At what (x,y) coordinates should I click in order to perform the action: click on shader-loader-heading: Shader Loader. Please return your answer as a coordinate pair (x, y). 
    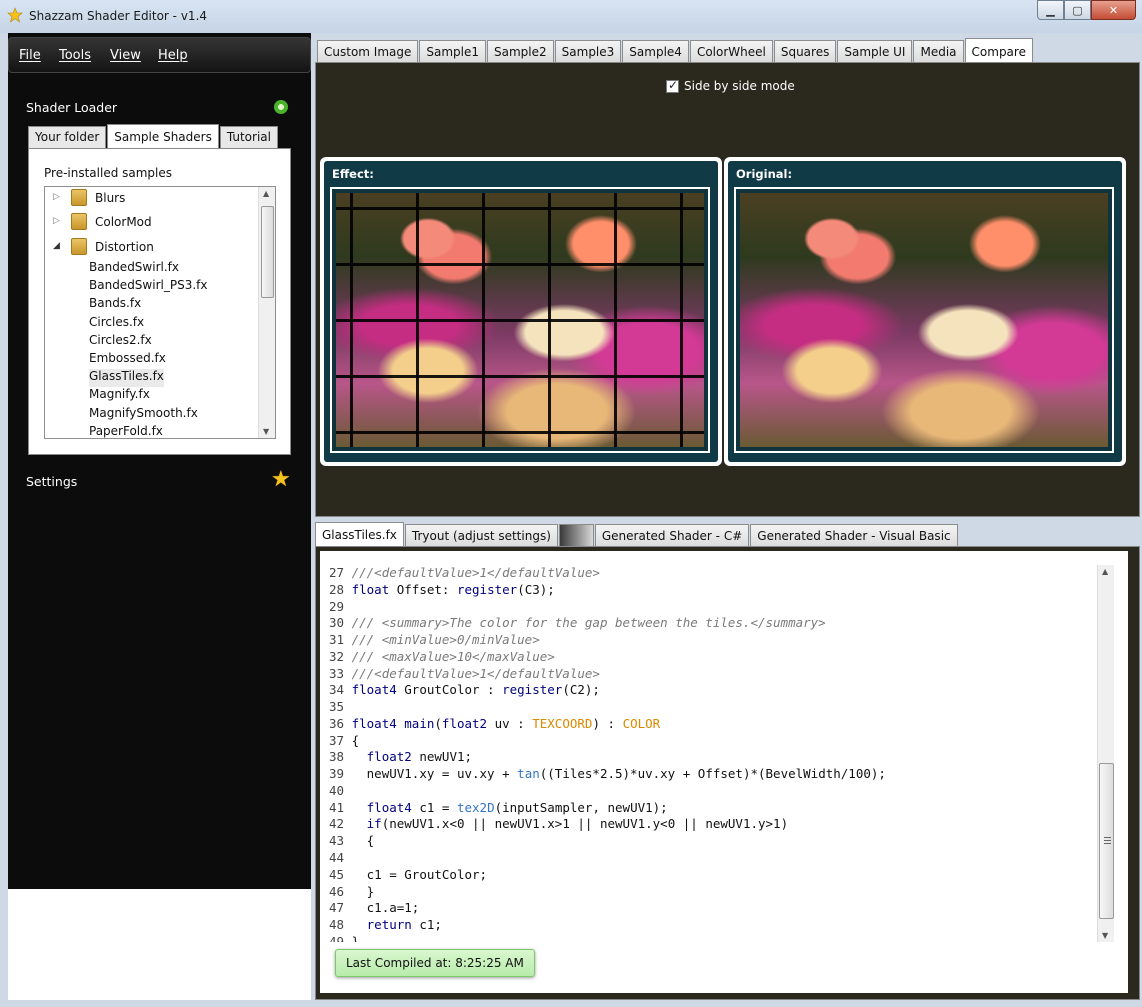
    Looking at the image, I should click on (71, 107).